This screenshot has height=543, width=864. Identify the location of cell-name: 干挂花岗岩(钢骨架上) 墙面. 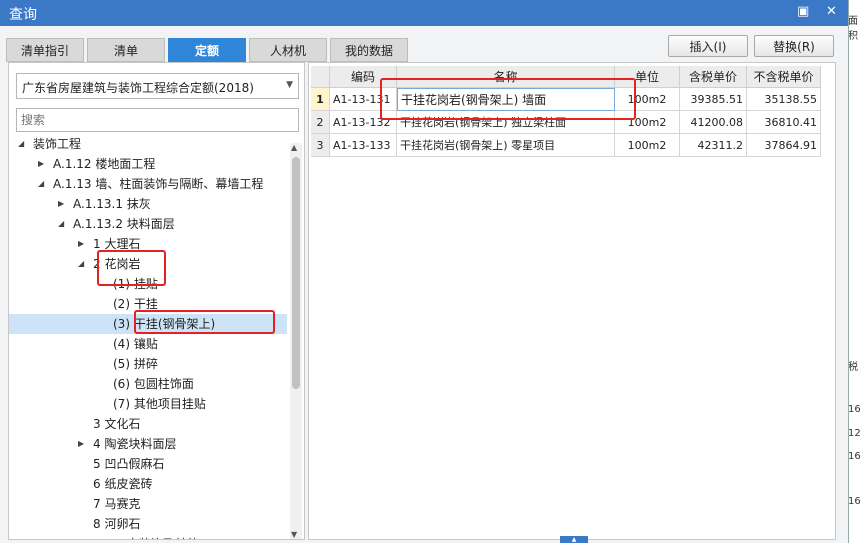
(506, 99).